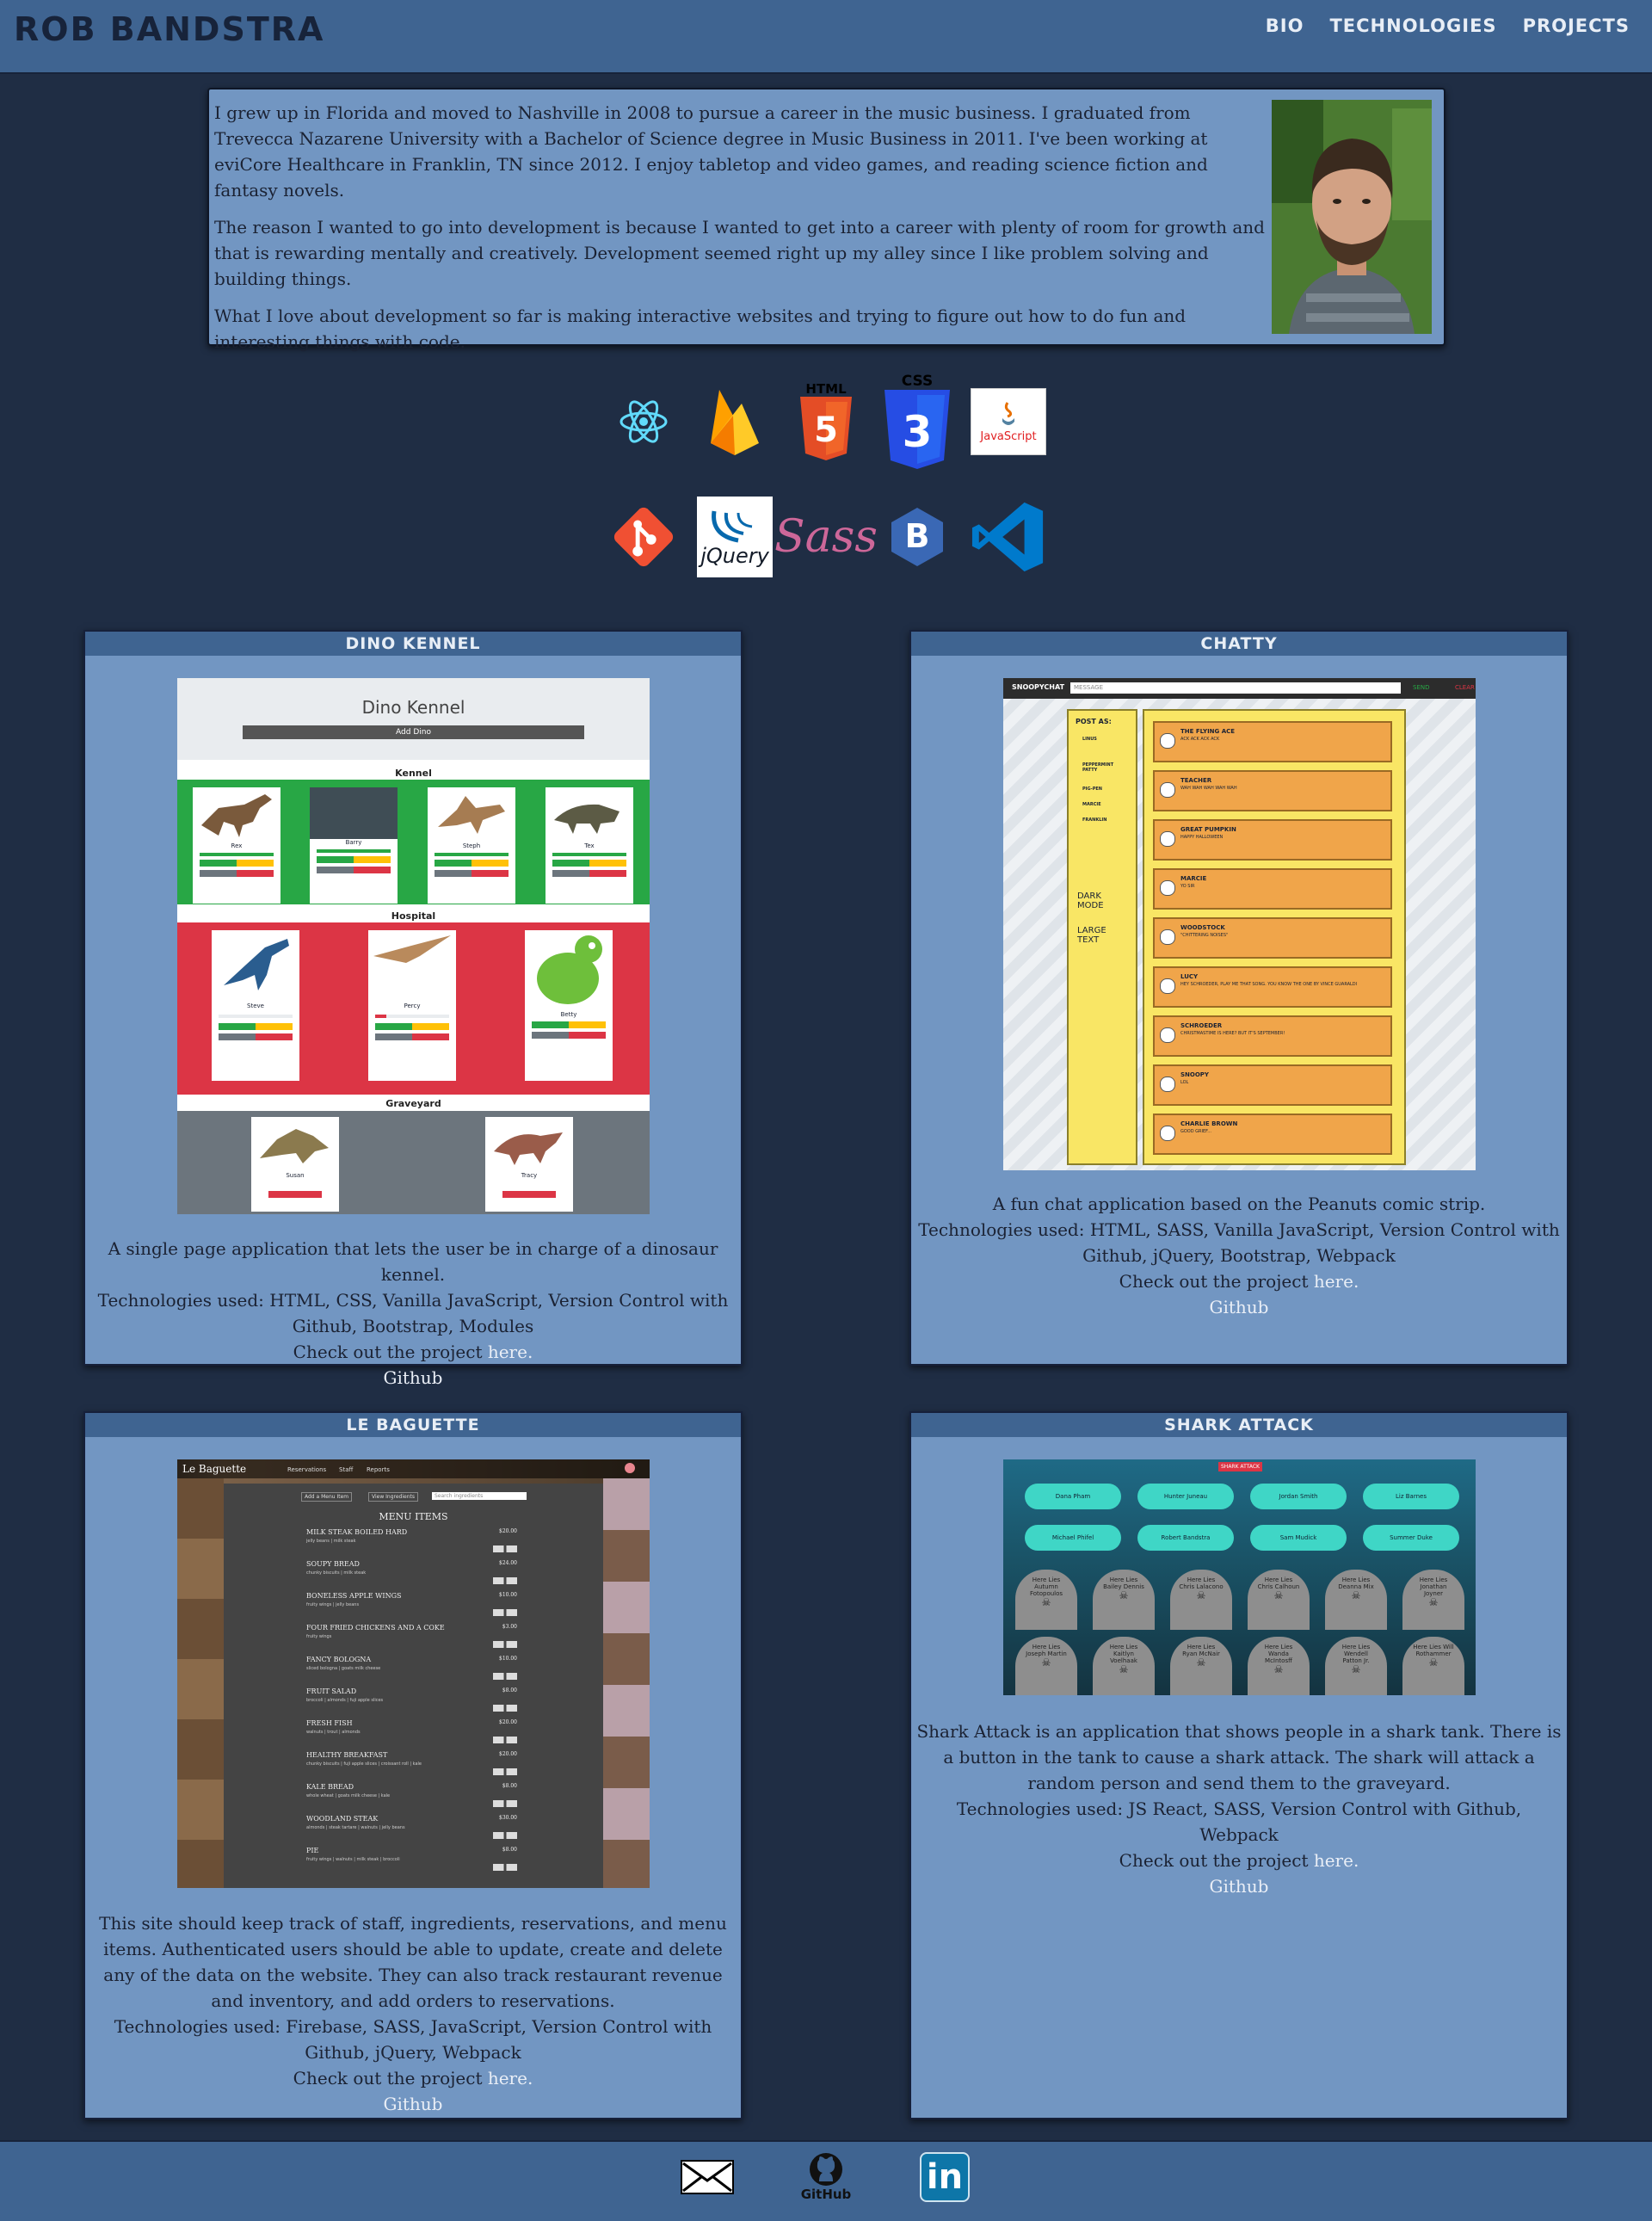 The image size is (1652, 2221). I want to click on nav-link-bio: BIO, so click(1285, 25).